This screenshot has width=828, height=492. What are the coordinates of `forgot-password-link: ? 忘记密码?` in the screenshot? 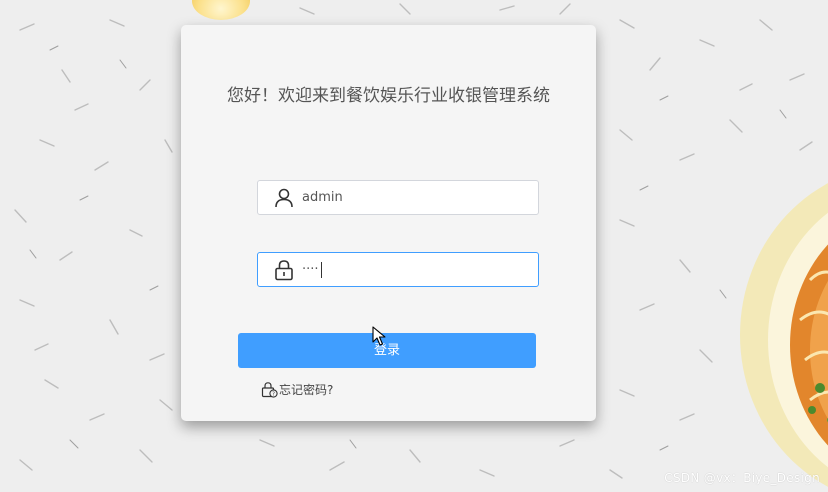 It's located at (297, 389).